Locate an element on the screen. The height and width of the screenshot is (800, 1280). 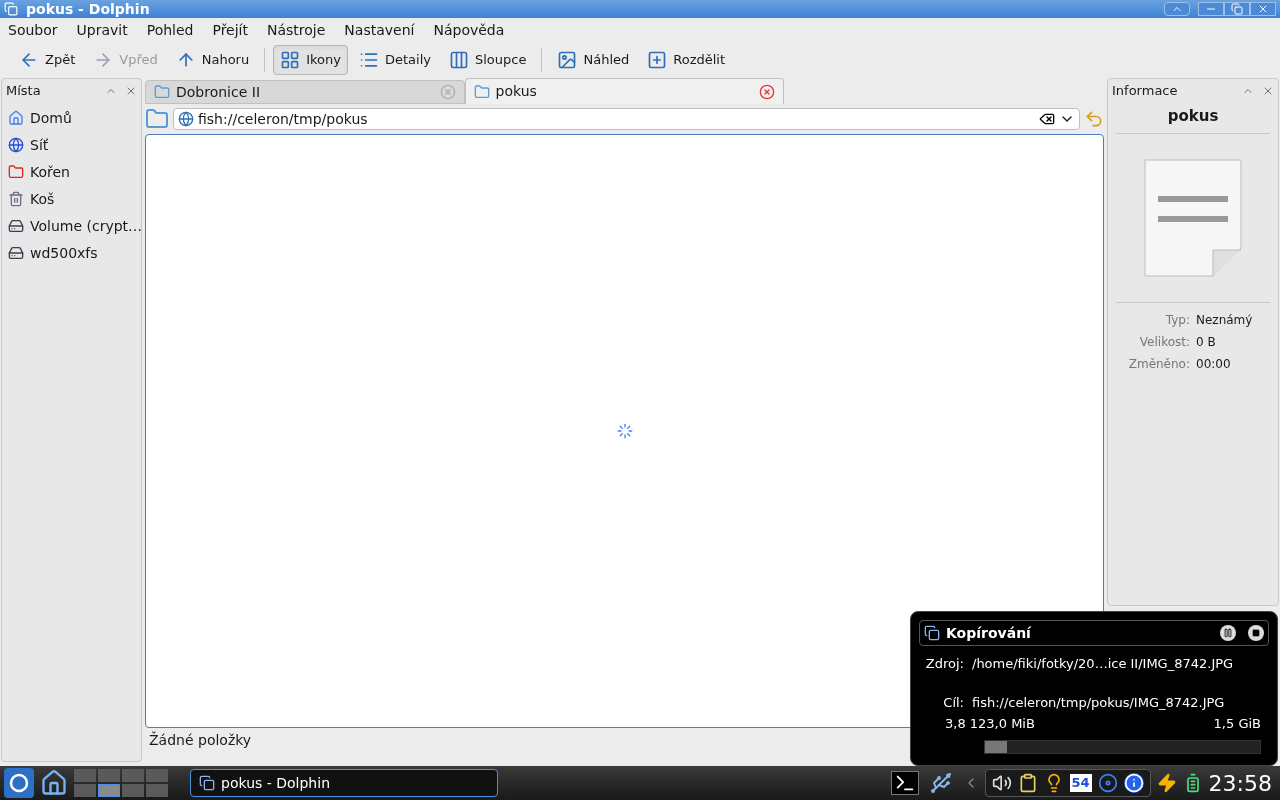
speaker-icon is located at coordinates (1001, 783).